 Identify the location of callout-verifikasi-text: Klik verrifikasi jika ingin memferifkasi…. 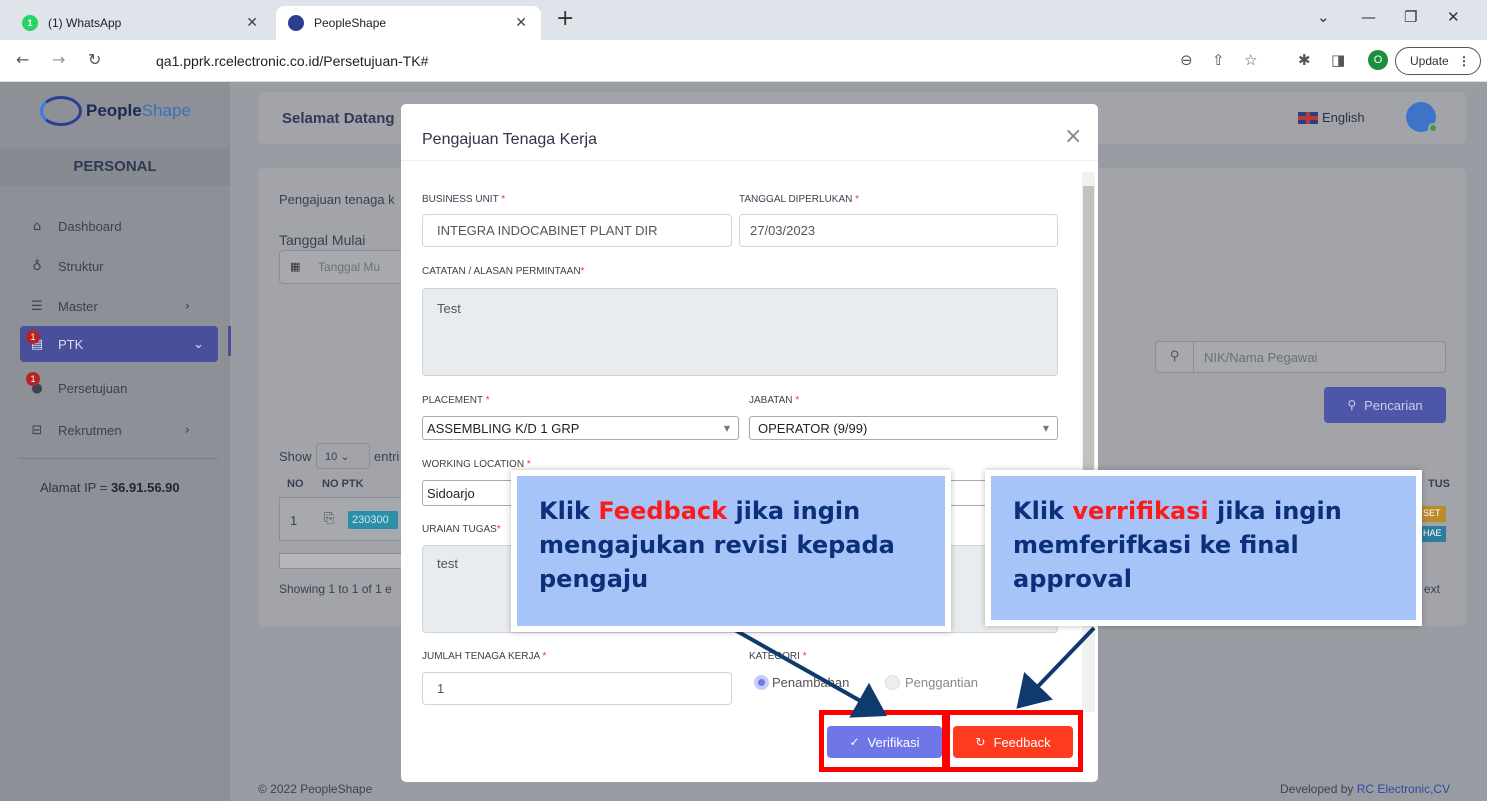
(1203, 548).